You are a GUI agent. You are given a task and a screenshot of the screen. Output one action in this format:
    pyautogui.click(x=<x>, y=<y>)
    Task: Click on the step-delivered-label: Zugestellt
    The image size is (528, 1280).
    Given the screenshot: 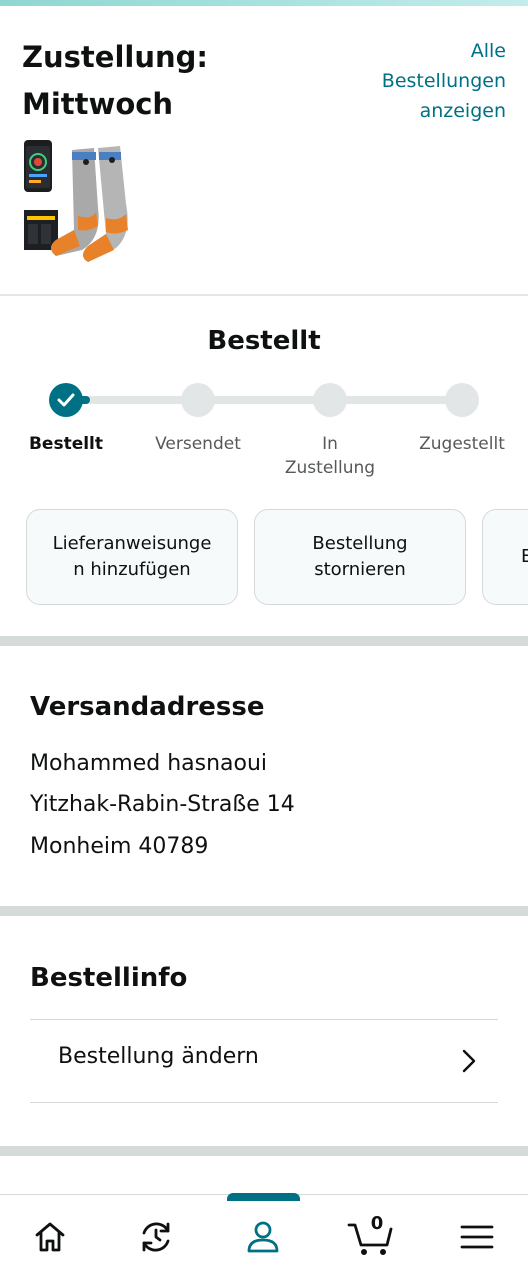 What is the action you would take?
    pyautogui.click(x=462, y=444)
    